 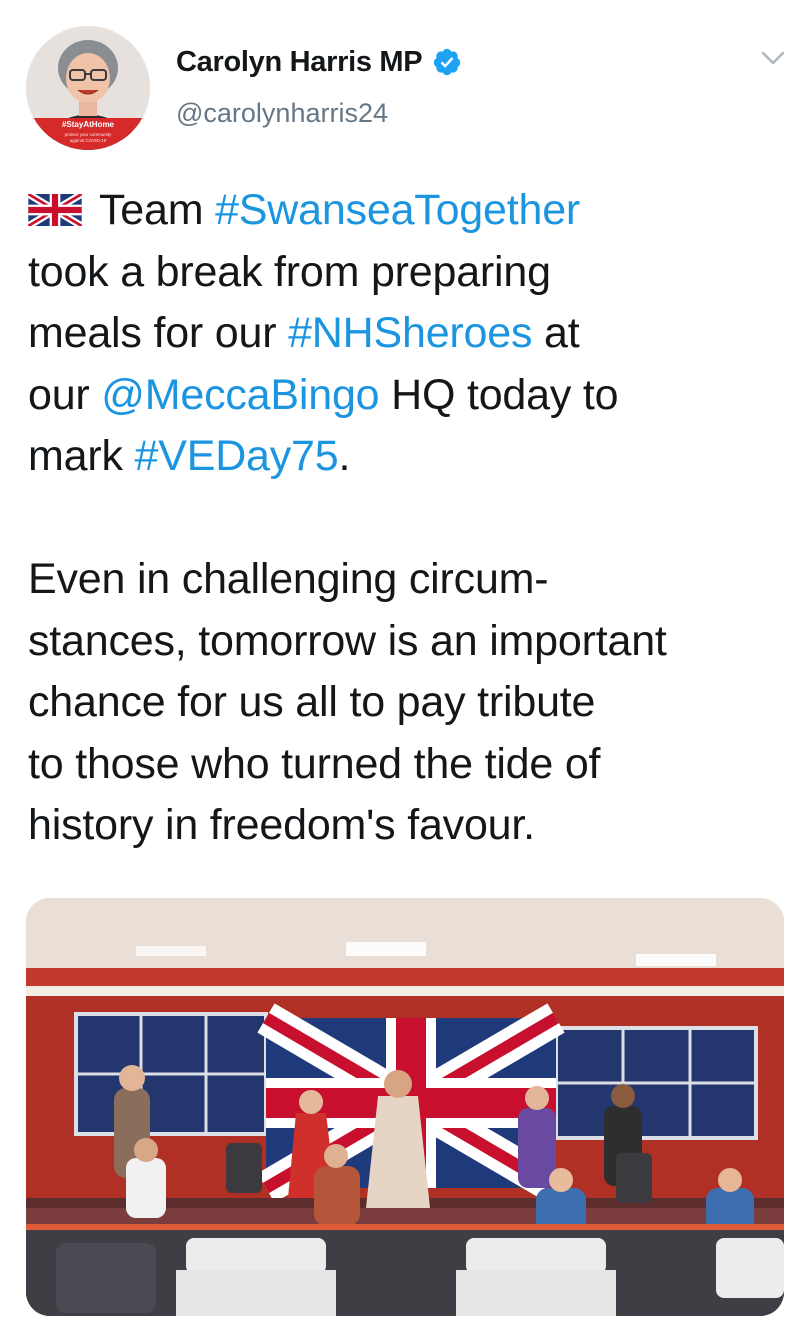 What do you see at coordinates (88, 124) in the screenshot?
I see `svg-text: #StayAtHome` at bounding box center [88, 124].